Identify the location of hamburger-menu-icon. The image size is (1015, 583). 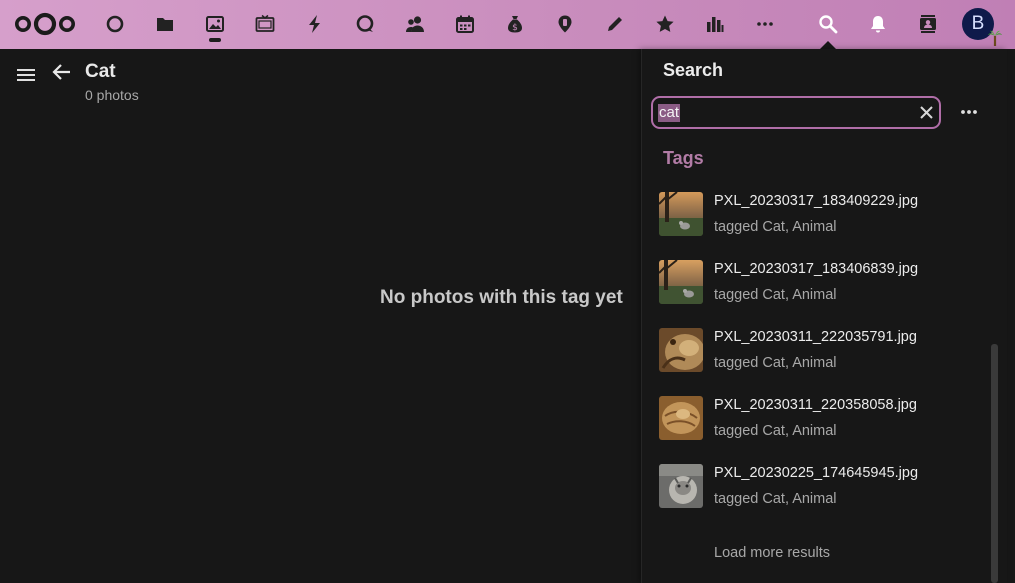
(26, 75).